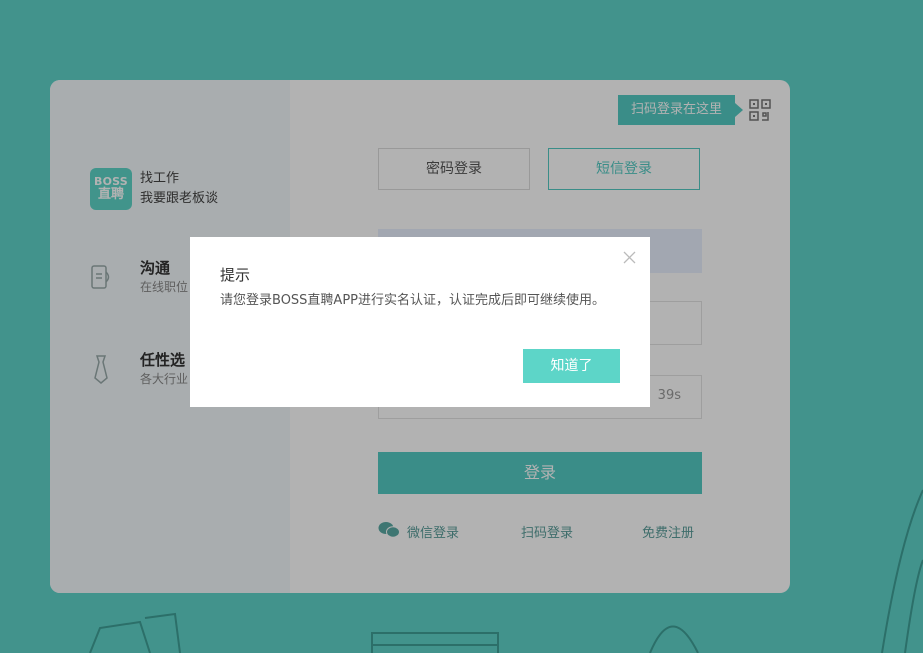  I want to click on dialog-ok-button: 知道了, so click(571, 366).